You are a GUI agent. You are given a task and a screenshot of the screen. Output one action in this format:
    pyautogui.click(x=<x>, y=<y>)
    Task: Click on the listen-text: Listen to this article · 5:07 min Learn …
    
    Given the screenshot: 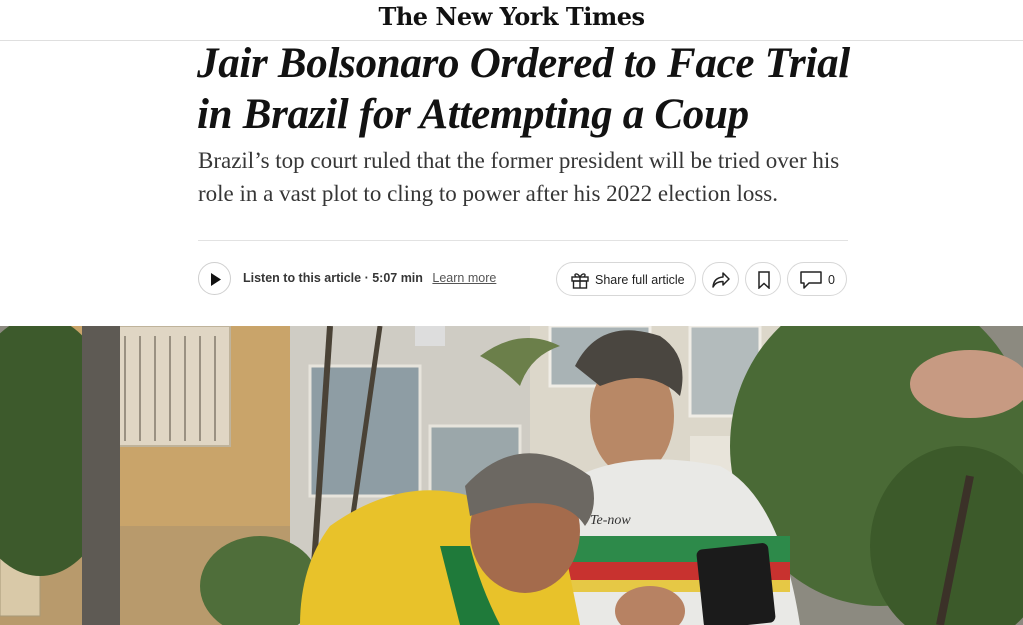 What is the action you would take?
    pyautogui.click(x=369, y=278)
    